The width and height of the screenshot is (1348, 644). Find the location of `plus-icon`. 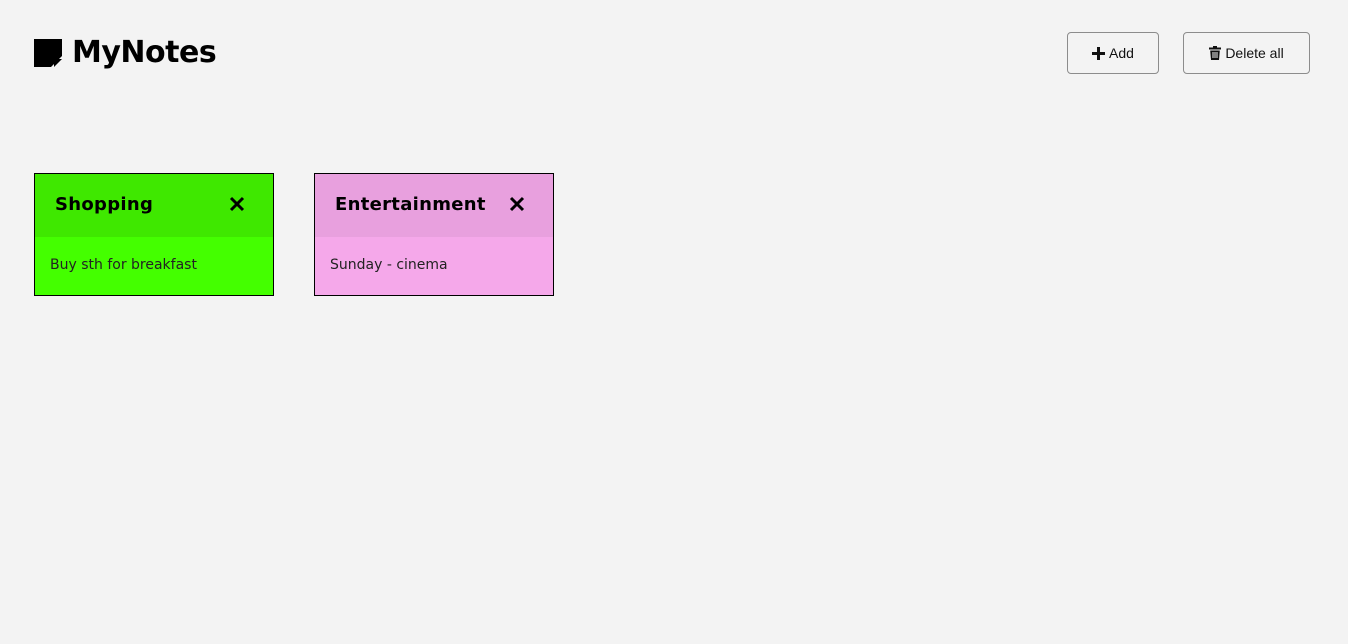

plus-icon is located at coordinates (1099, 53).